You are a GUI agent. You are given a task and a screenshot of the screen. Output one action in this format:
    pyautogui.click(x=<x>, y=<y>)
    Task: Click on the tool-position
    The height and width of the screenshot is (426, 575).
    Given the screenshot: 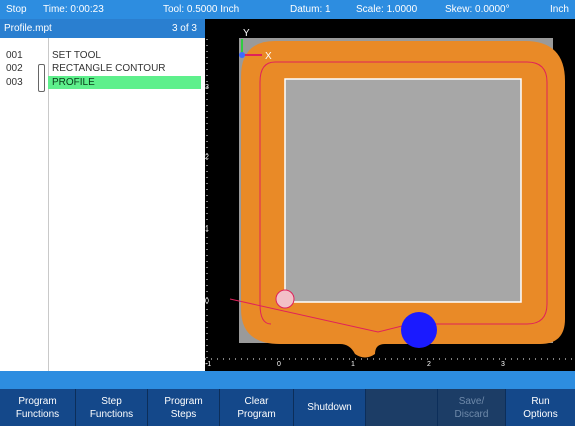 What is the action you would take?
    pyautogui.click(x=419, y=330)
    